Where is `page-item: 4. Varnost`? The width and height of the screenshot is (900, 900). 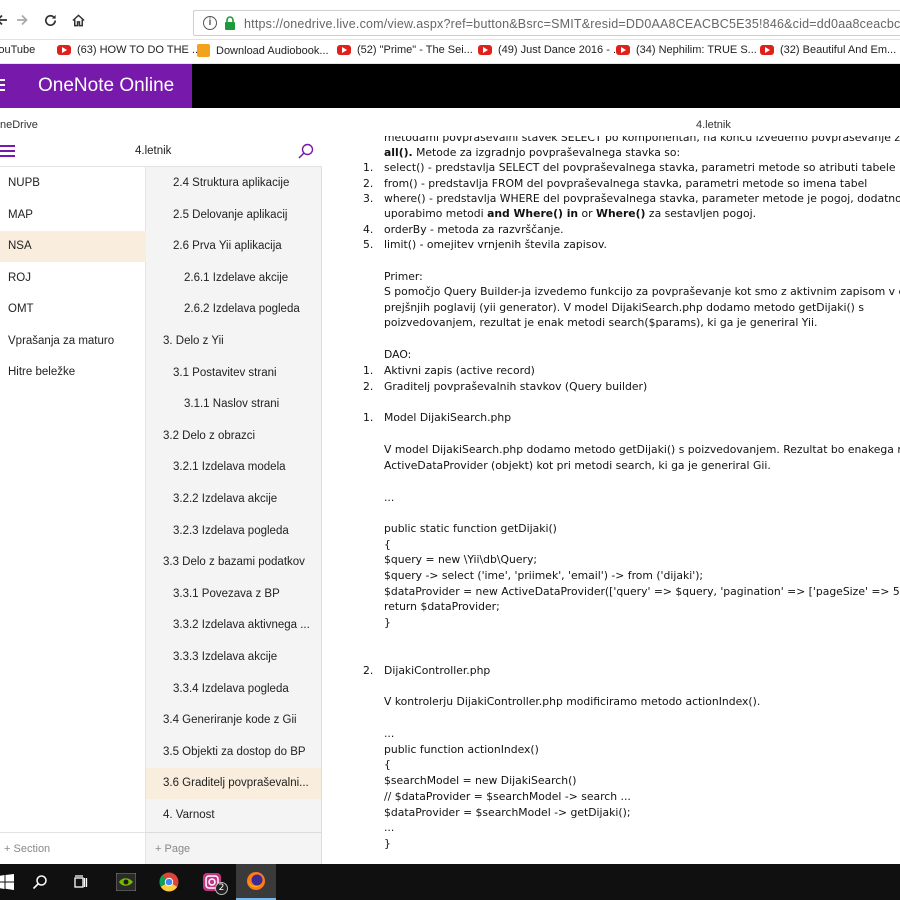 page-item: 4. Varnost is located at coordinates (233, 815).